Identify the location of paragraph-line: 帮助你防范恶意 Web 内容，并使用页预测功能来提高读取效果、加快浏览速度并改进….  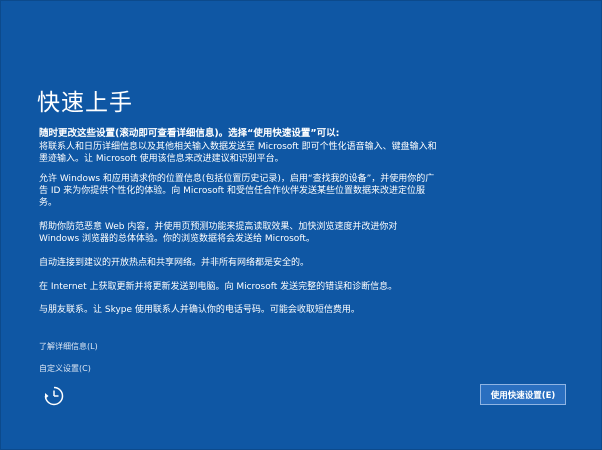
(218, 227).